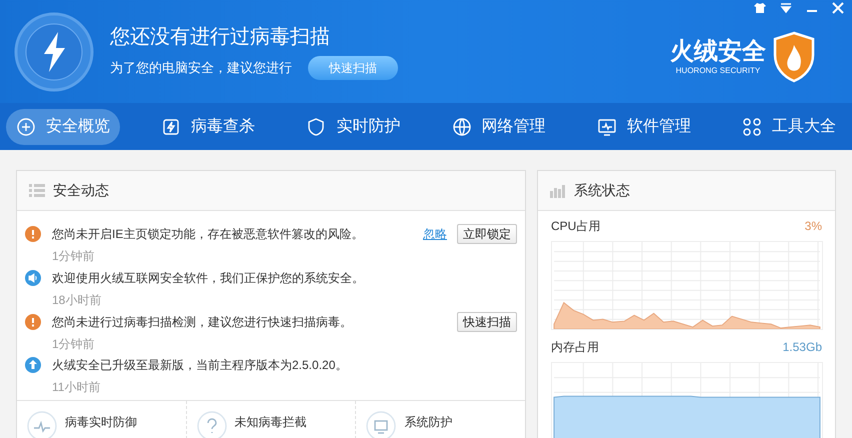  Describe the element at coordinates (575, 347) in the screenshot. I see `memory-label: 内存占用` at that location.